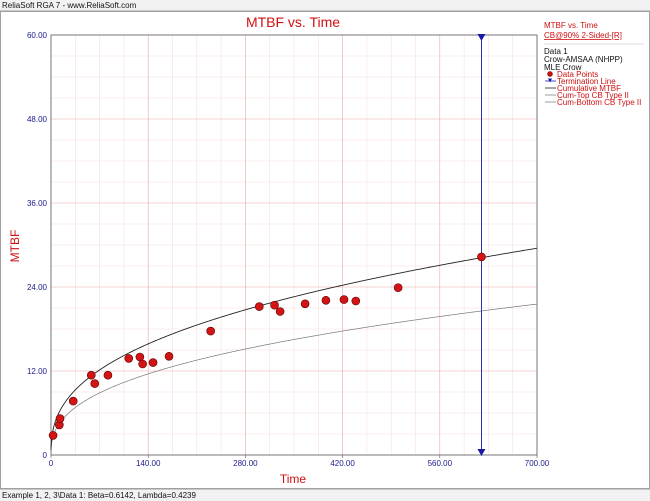 This screenshot has height=501, width=650. Describe the element at coordinates (51, 463) in the screenshot. I see `x-tick-label: 0` at that location.